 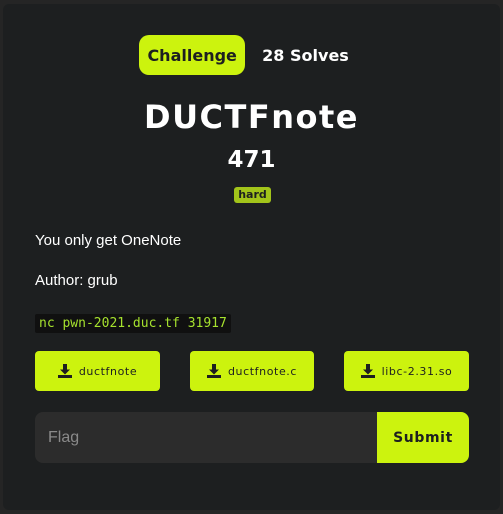 What do you see at coordinates (423, 437) in the screenshot?
I see `submit-button: Submit` at bounding box center [423, 437].